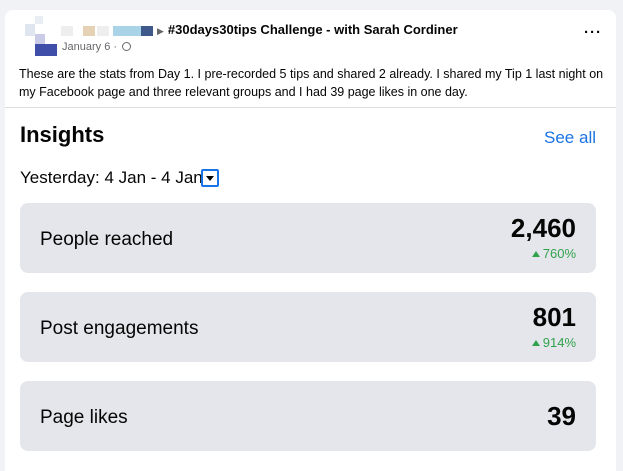 This screenshot has height=471, width=623. What do you see at coordinates (160, 31) in the screenshot?
I see `caret-right-icon: ▶` at bounding box center [160, 31].